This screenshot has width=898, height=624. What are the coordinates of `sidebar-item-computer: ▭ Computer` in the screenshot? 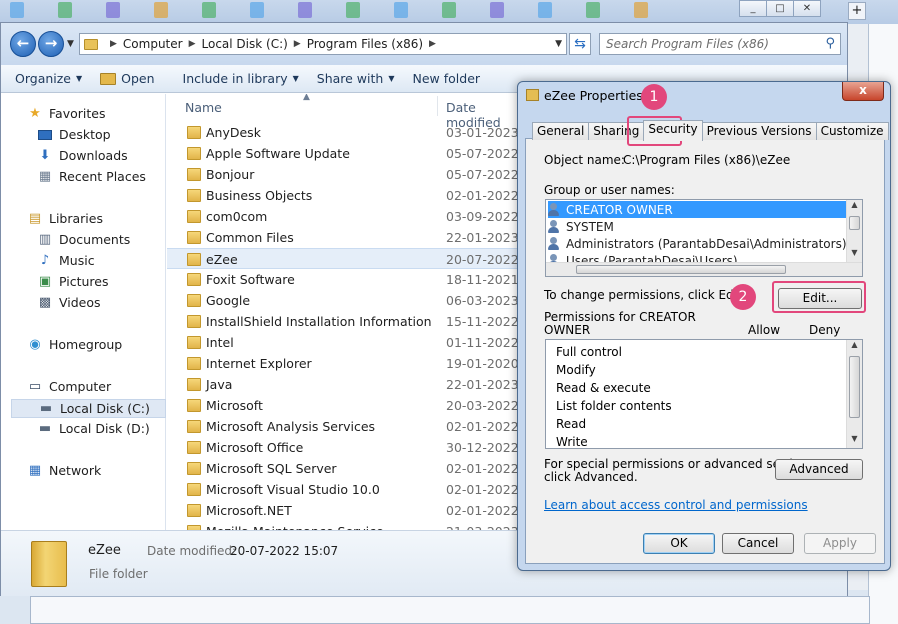 It's located at (69, 386).